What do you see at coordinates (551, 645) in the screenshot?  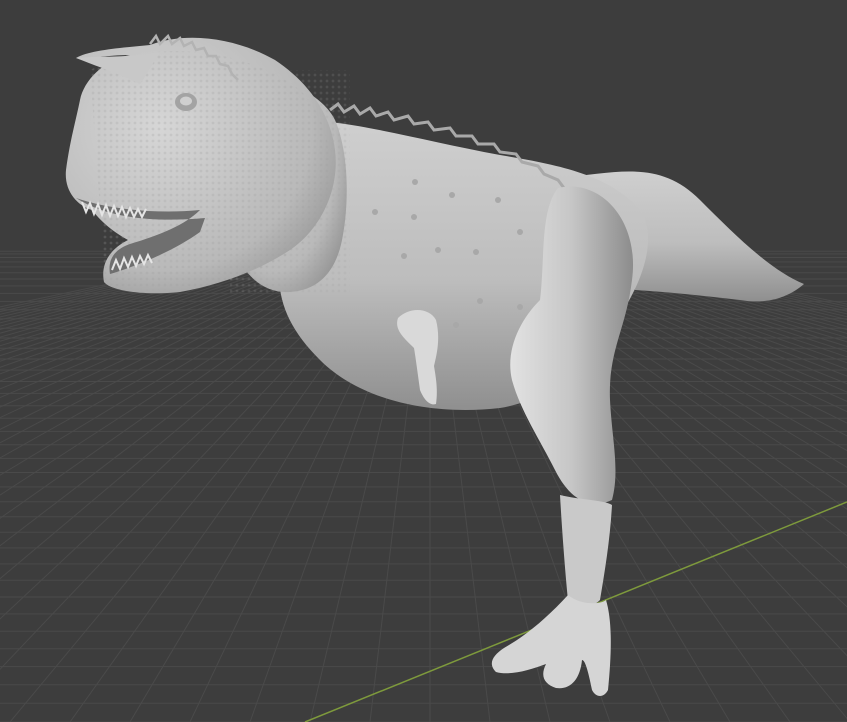 I see `model-foot` at bounding box center [551, 645].